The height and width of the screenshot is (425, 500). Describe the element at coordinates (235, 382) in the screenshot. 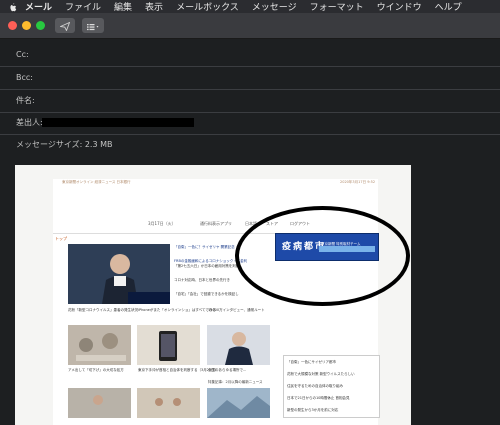

I see `caption-6: 特集記事：2月以降の最新ニュース` at that location.